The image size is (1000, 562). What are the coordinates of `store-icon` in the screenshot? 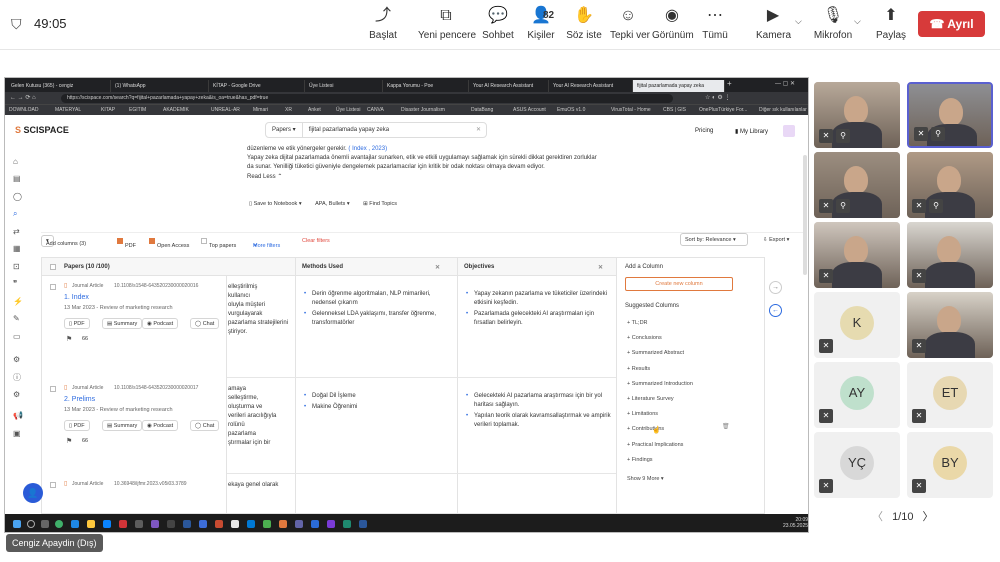 It's located at (107, 524).